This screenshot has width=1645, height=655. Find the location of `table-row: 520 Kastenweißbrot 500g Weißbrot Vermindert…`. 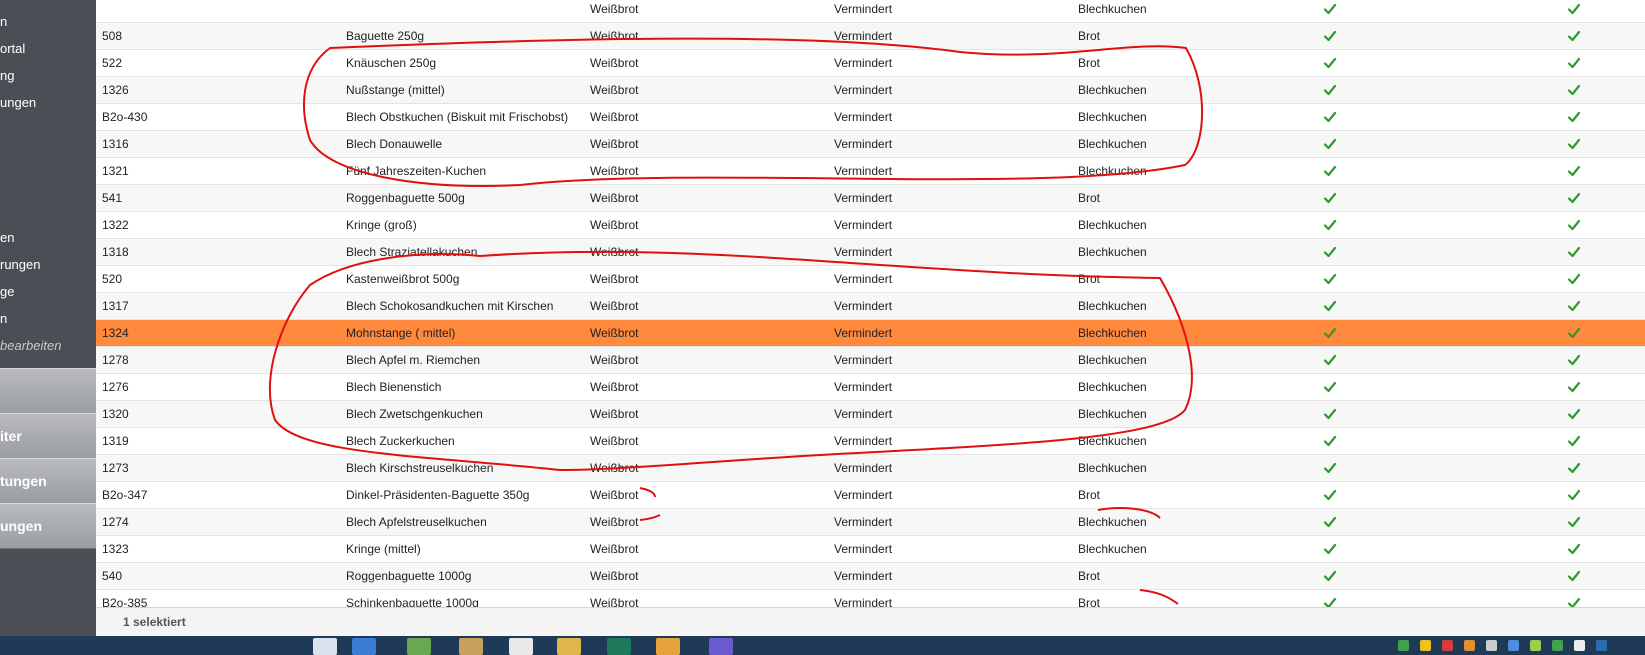

table-row: 520 Kastenweißbrot 500g Weißbrot Vermindert… is located at coordinates (870, 279).